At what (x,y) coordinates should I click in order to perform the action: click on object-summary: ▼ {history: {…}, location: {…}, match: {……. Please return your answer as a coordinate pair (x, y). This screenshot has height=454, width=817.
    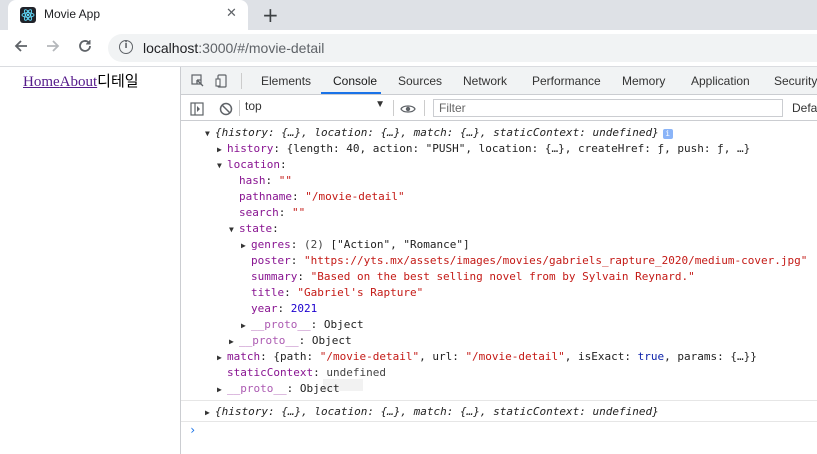
    Looking at the image, I should click on (439, 133).